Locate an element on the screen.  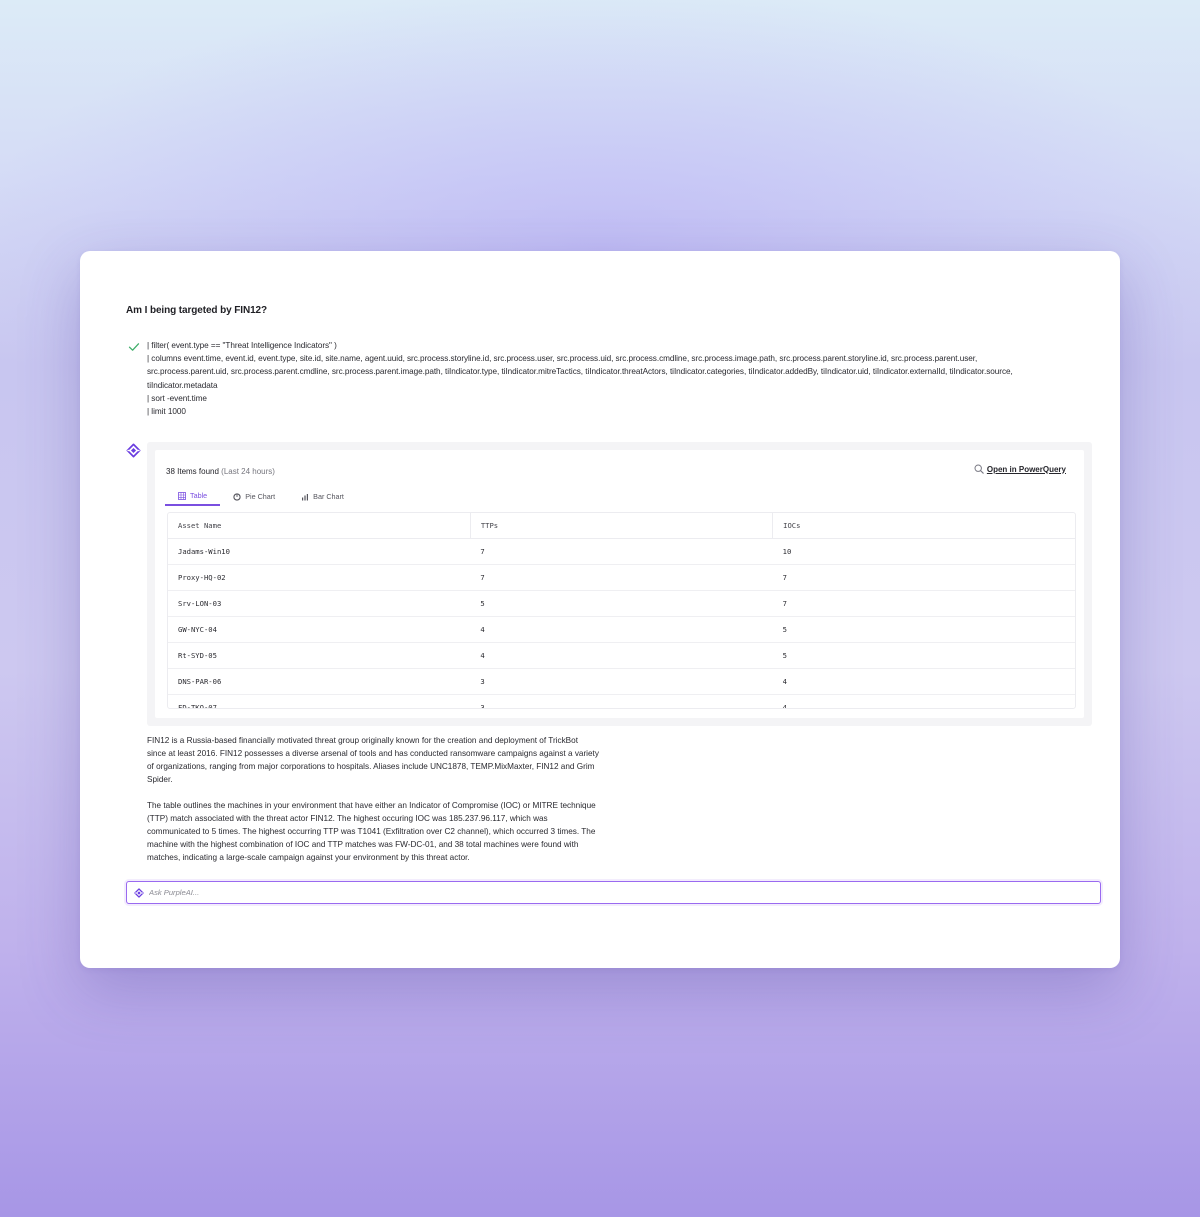
tab-pie-chart-label: Pie Chart is located at coordinates (260, 496).